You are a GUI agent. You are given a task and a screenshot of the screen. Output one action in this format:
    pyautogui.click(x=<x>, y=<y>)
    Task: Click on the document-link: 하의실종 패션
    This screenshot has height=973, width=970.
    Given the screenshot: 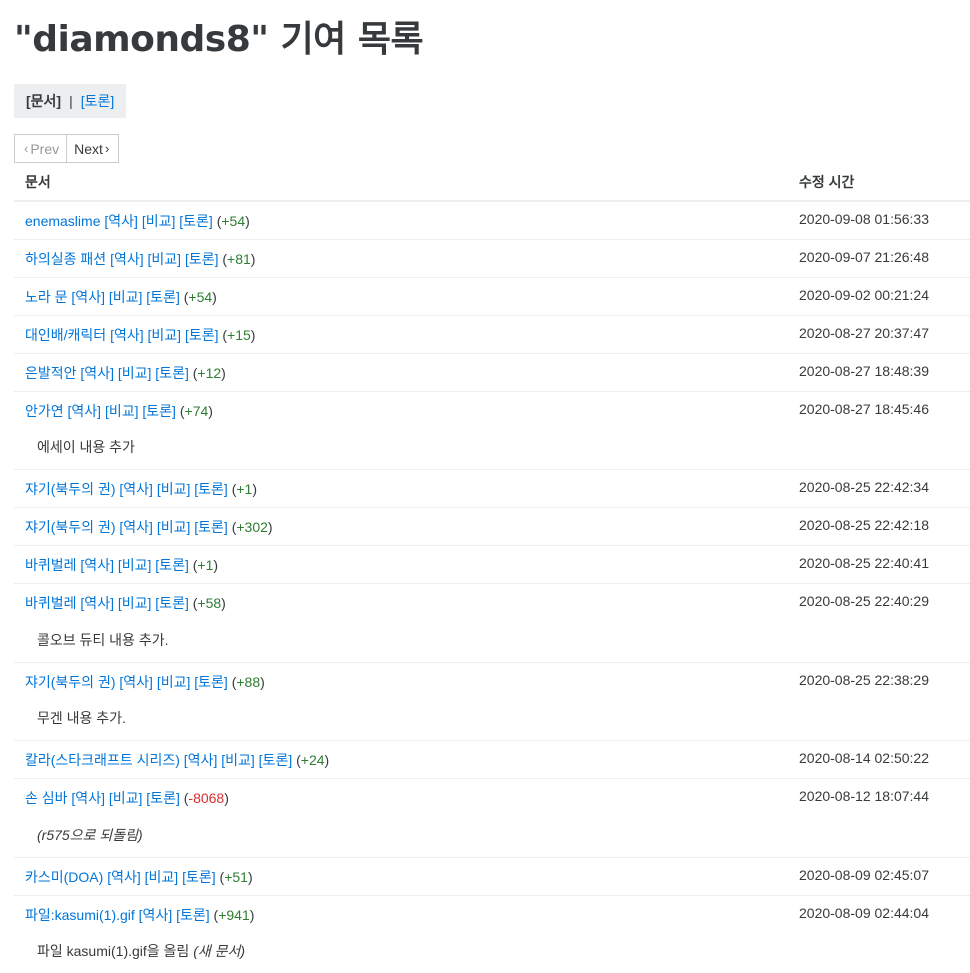 What is the action you would take?
    pyautogui.click(x=65, y=259)
    